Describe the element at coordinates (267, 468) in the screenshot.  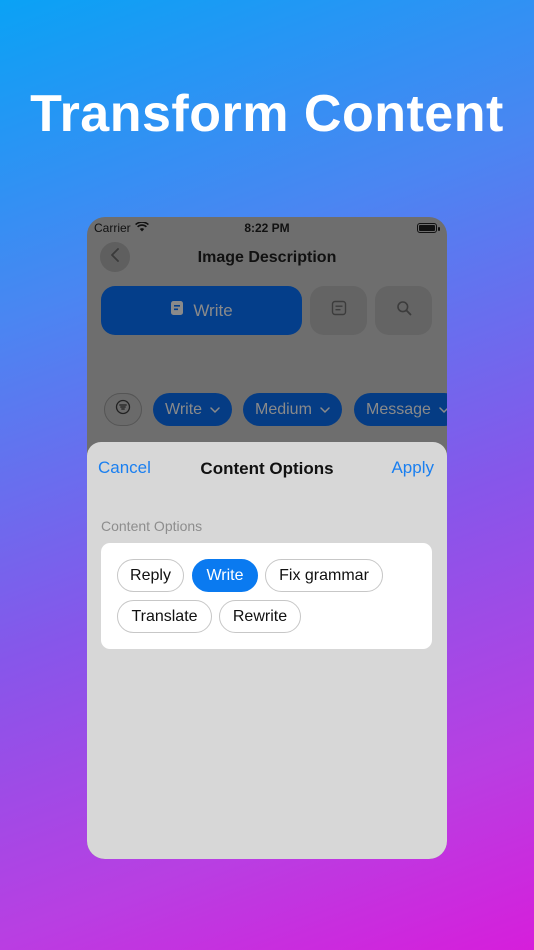
I see `sheet-header: Cancel Content Options Apply` at that location.